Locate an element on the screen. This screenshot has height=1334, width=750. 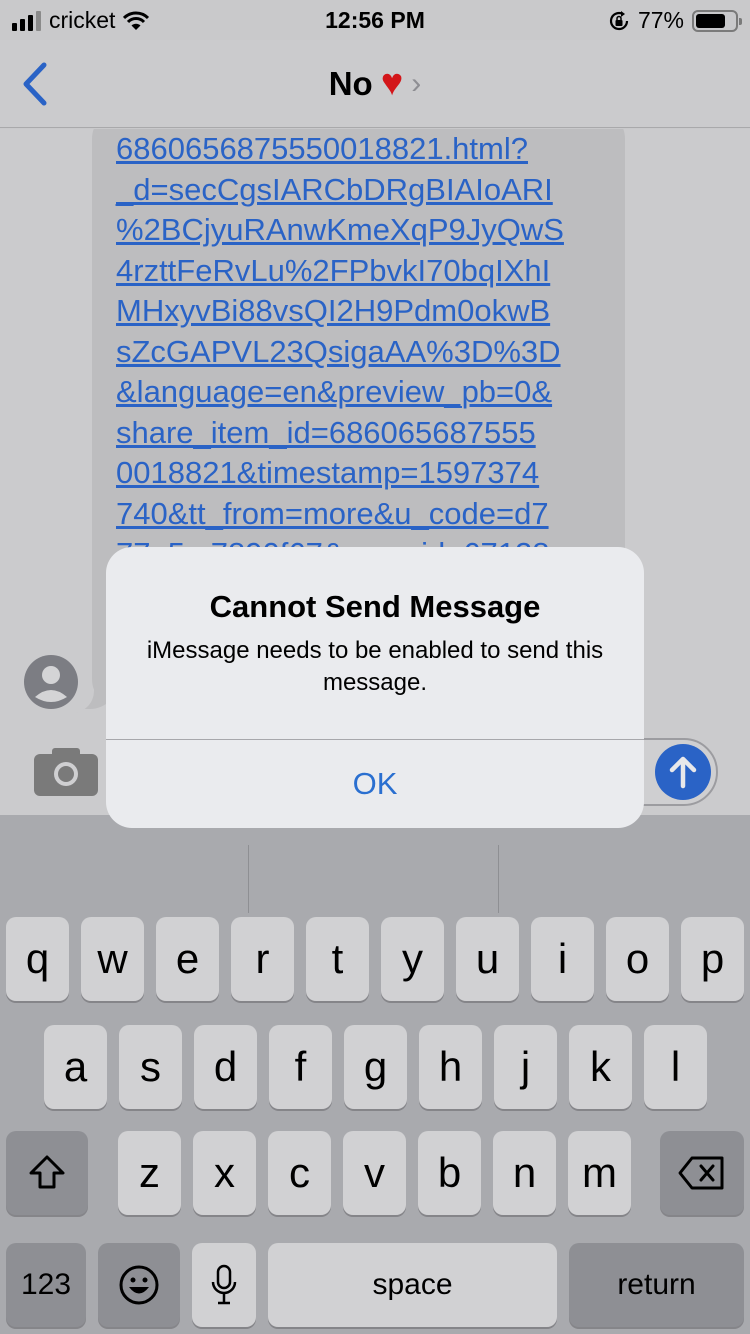
rotation-lock-icon is located at coordinates (619, 20).